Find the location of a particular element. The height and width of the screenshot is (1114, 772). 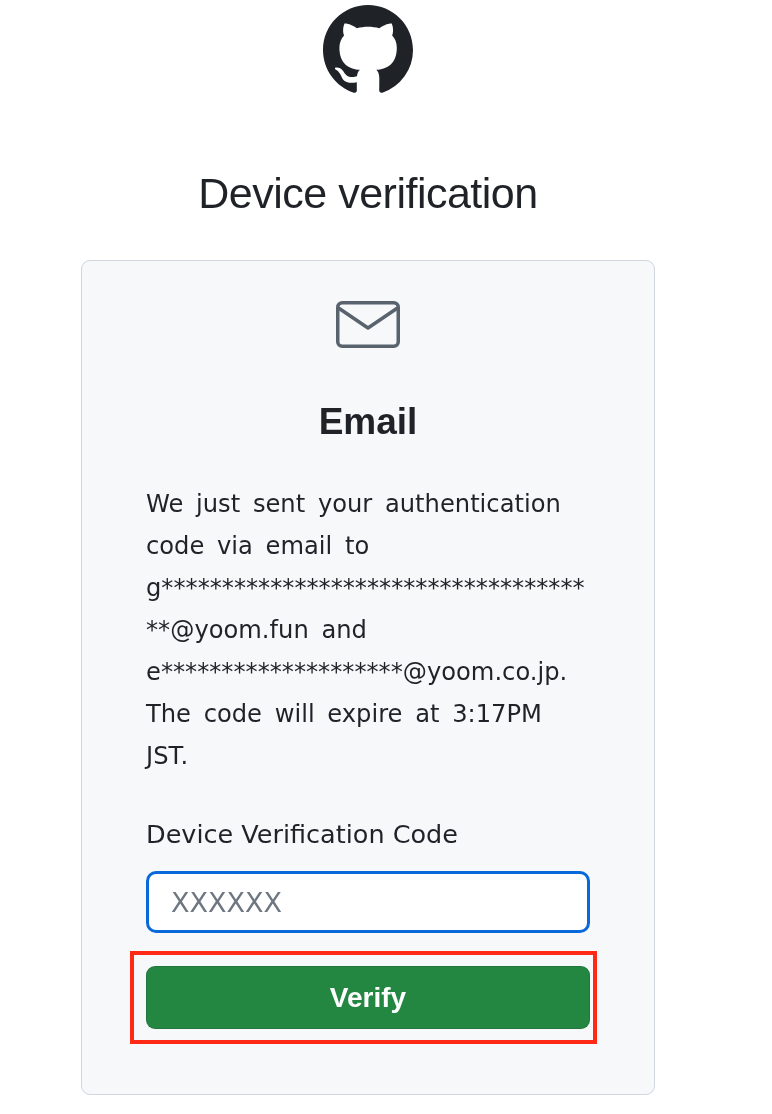

verify-button: Verify is located at coordinates (368, 997).